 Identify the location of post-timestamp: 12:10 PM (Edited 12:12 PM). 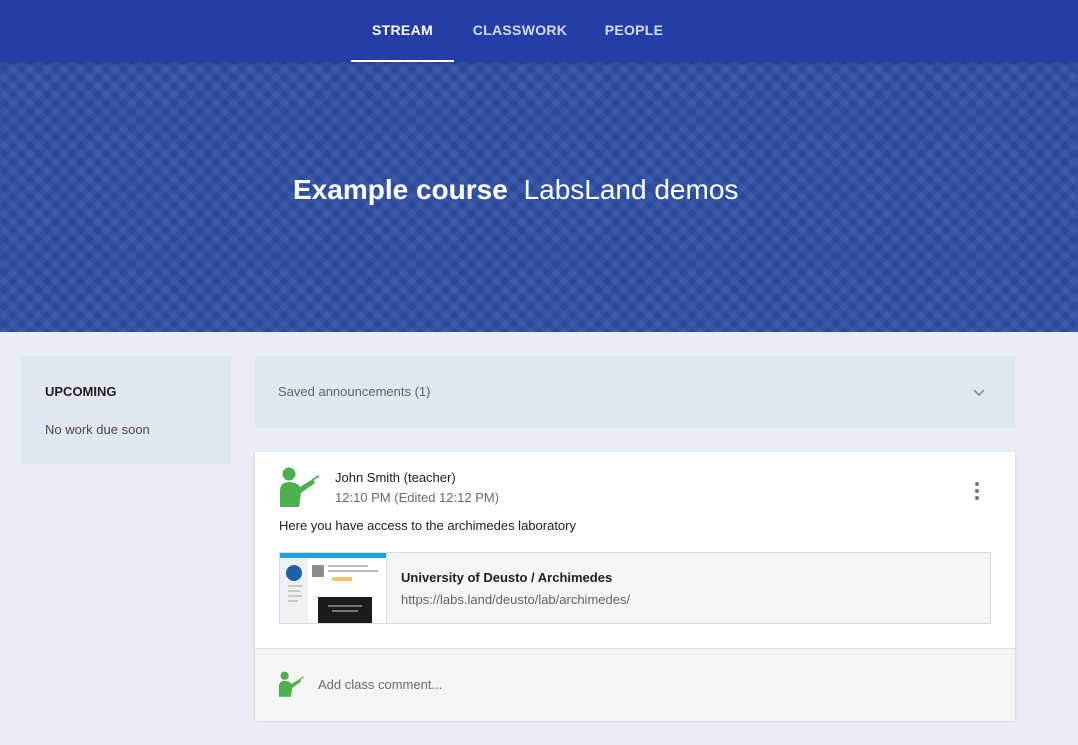
(417, 497).